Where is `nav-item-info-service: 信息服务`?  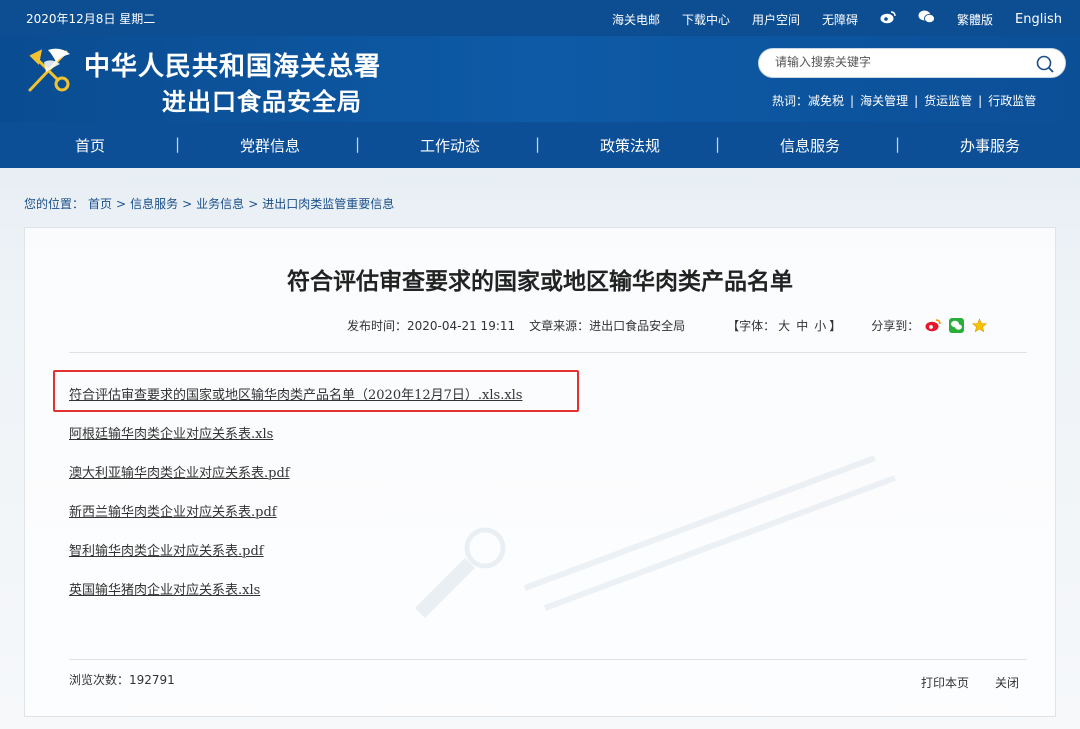
nav-item-info-service: 信息服务 is located at coordinates (810, 145).